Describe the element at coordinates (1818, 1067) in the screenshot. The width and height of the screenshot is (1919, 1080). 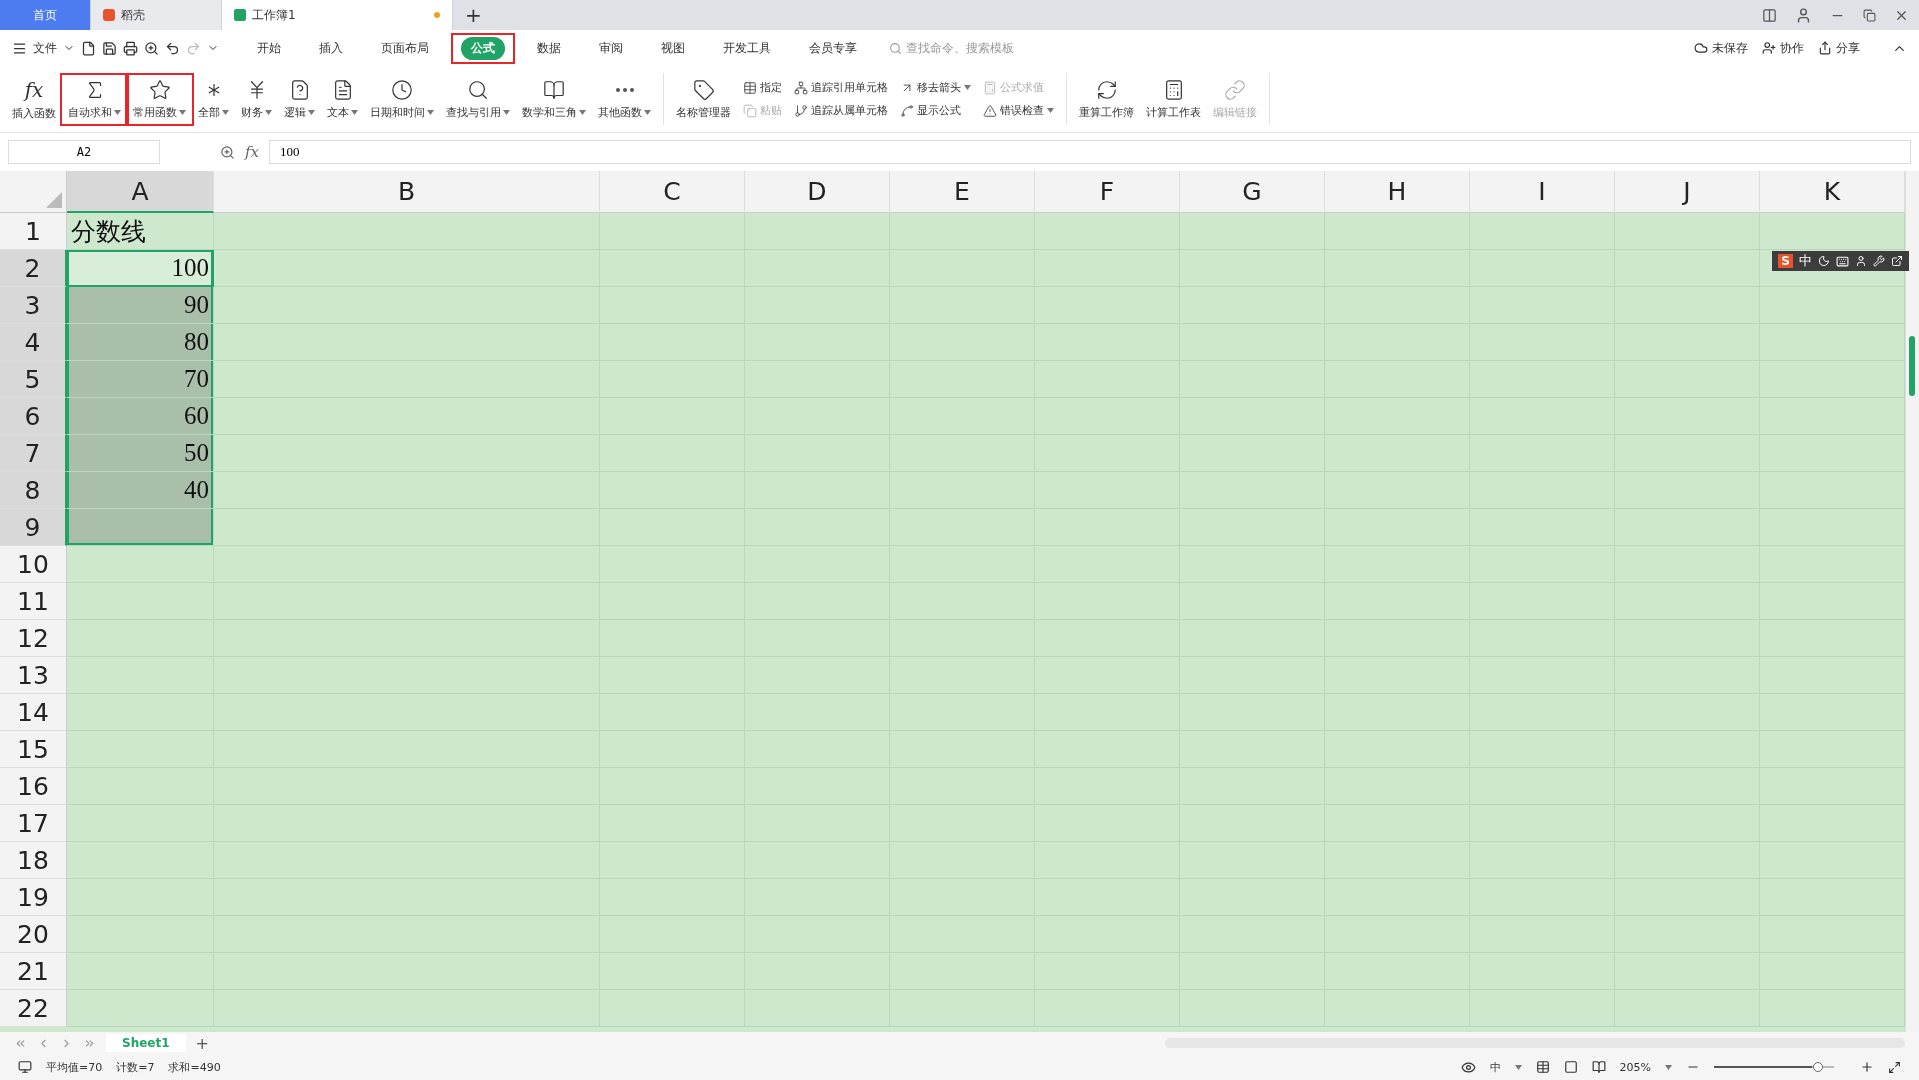
I see `slider-thumb` at that location.